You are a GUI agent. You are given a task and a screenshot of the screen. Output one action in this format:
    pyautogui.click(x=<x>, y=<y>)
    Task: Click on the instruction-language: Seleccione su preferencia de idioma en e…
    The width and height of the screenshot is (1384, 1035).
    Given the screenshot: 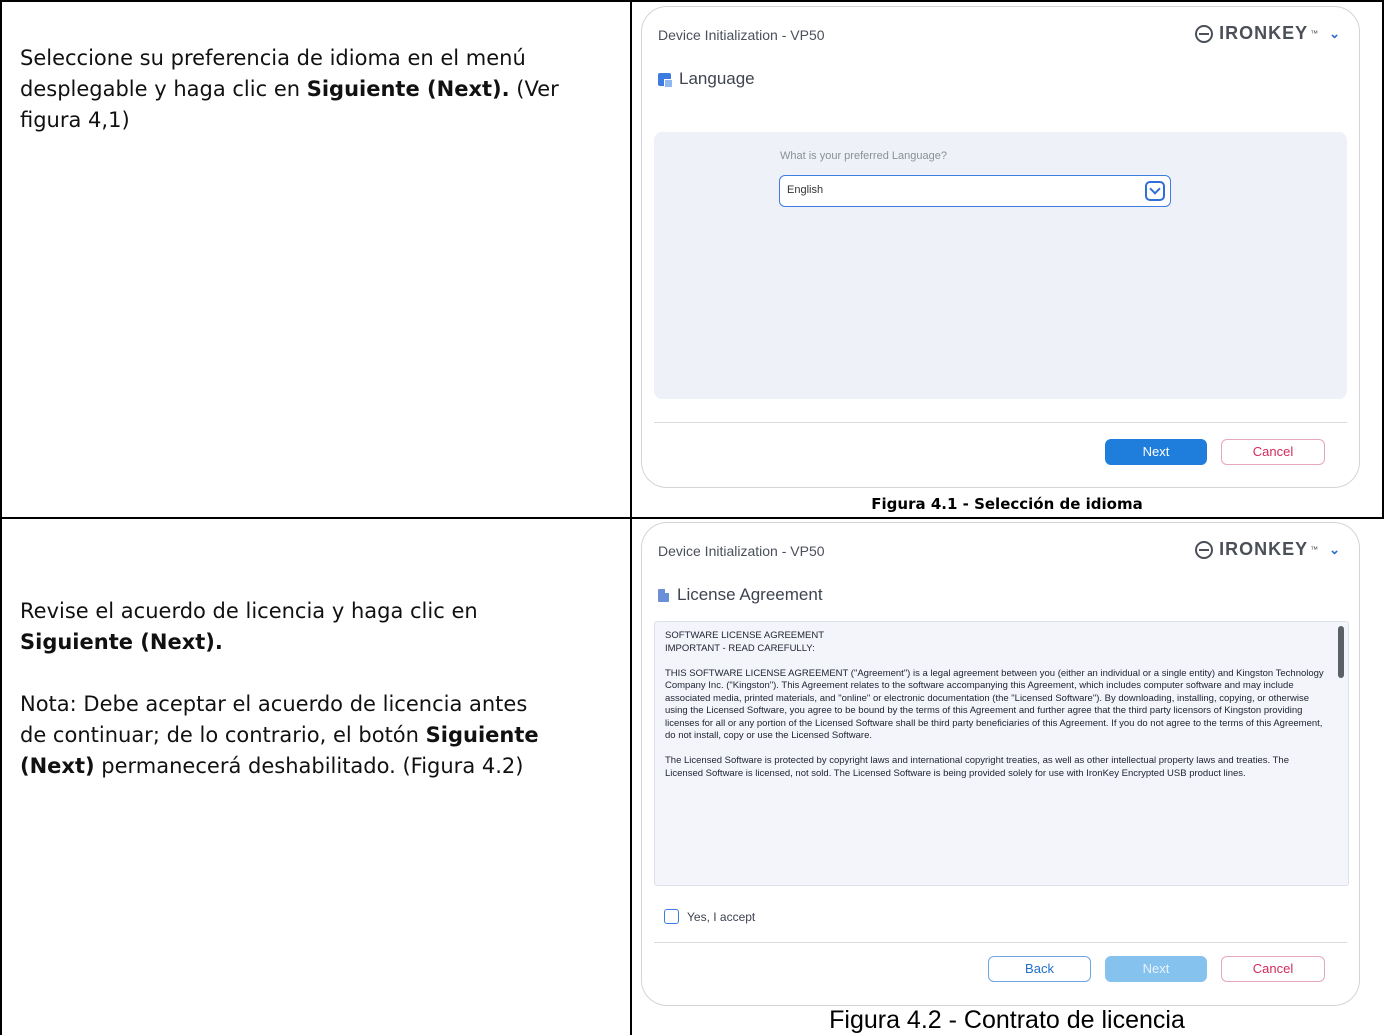 What is the action you would take?
    pyautogui.click(x=320, y=89)
    